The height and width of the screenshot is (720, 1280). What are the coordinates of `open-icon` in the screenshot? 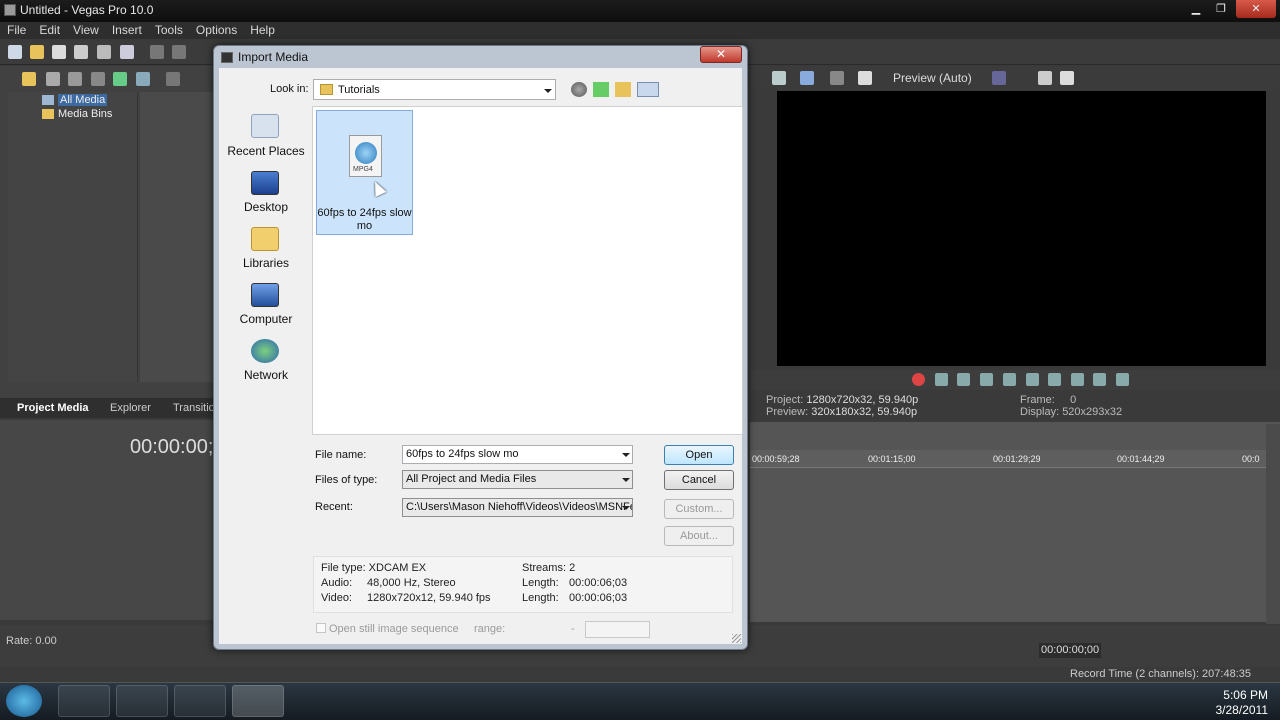 It's located at (37, 52).